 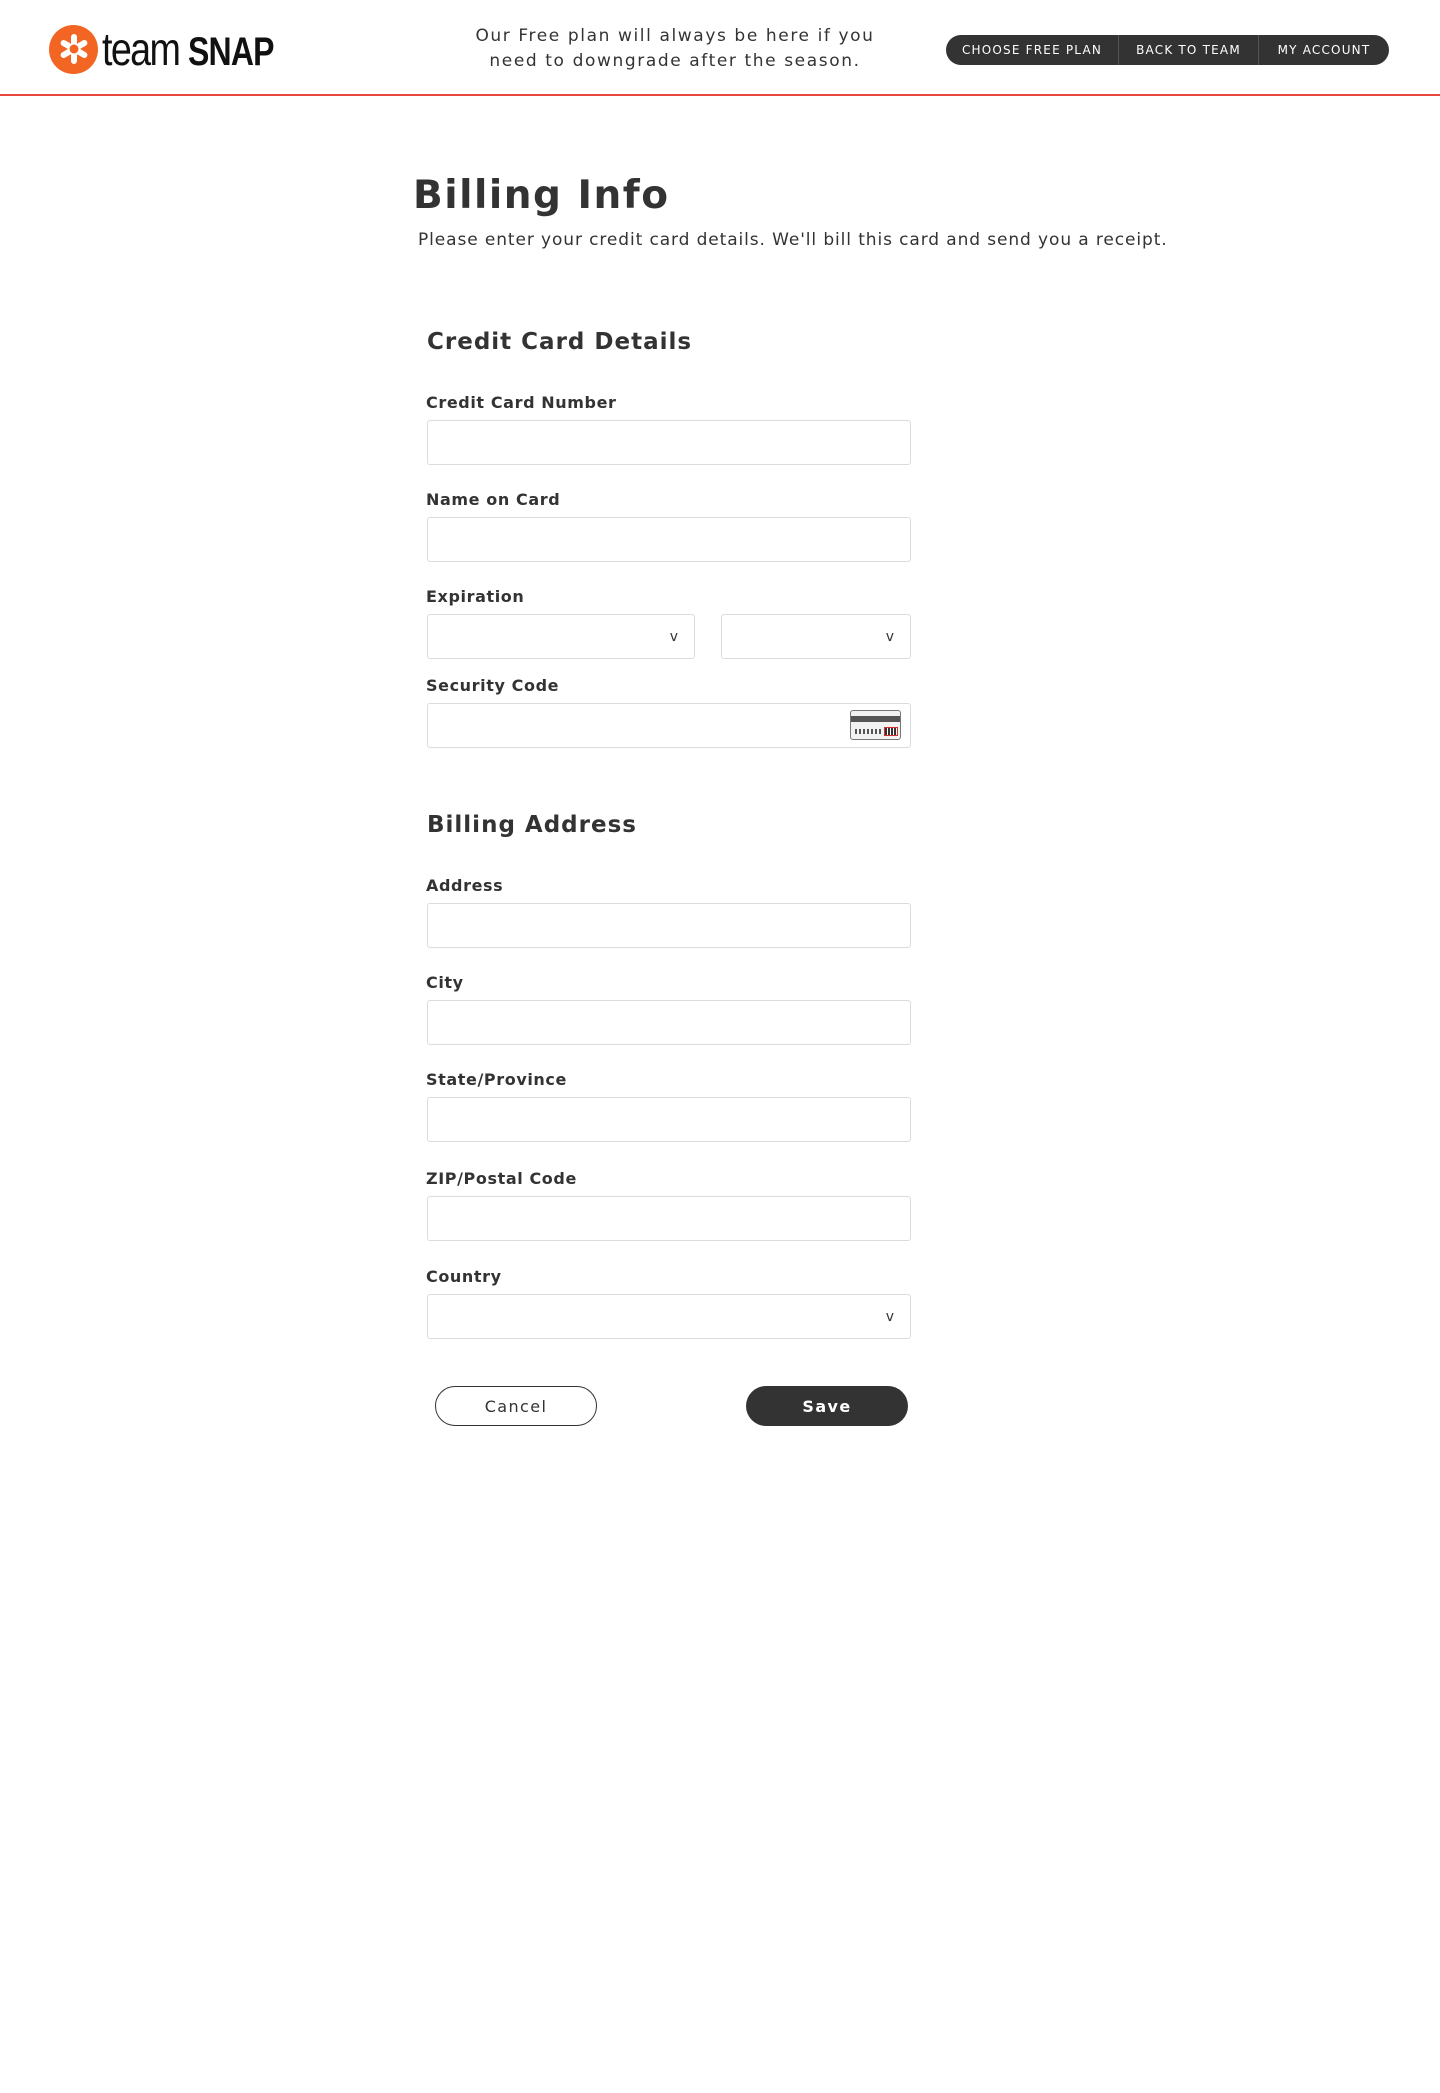 What do you see at coordinates (532, 825) in the screenshot?
I see `billing-address-section-title: Billing Address` at bounding box center [532, 825].